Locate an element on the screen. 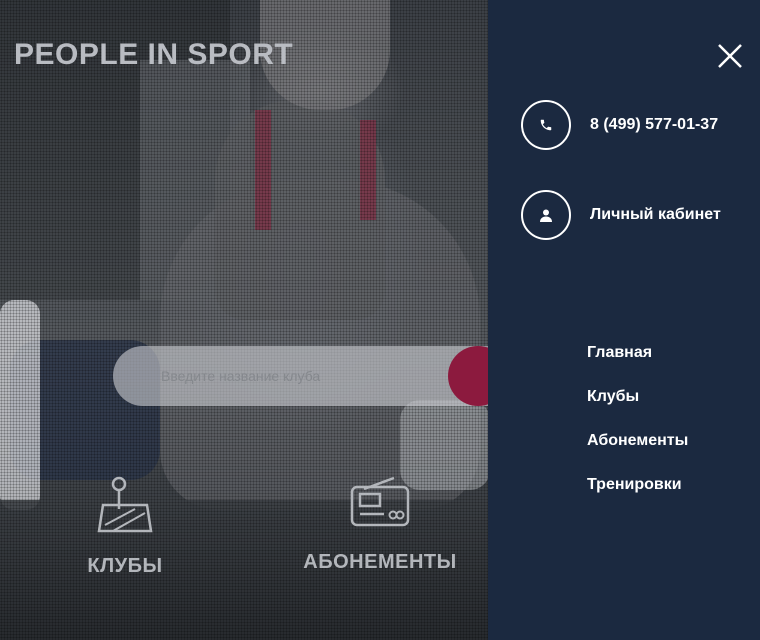 The height and width of the screenshot is (640, 760). nav-item-subscriptions: Абонементы is located at coordinates (637, 452).